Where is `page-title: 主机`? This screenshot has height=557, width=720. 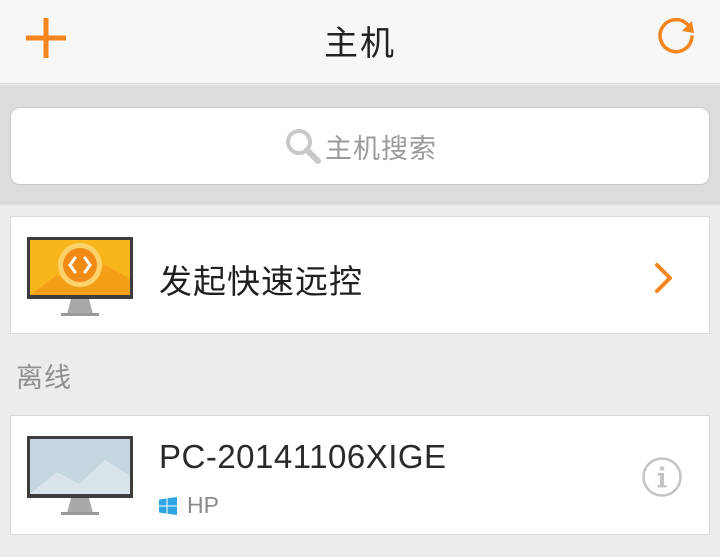 page-title: 主机 is located at coordinates (360, 44).